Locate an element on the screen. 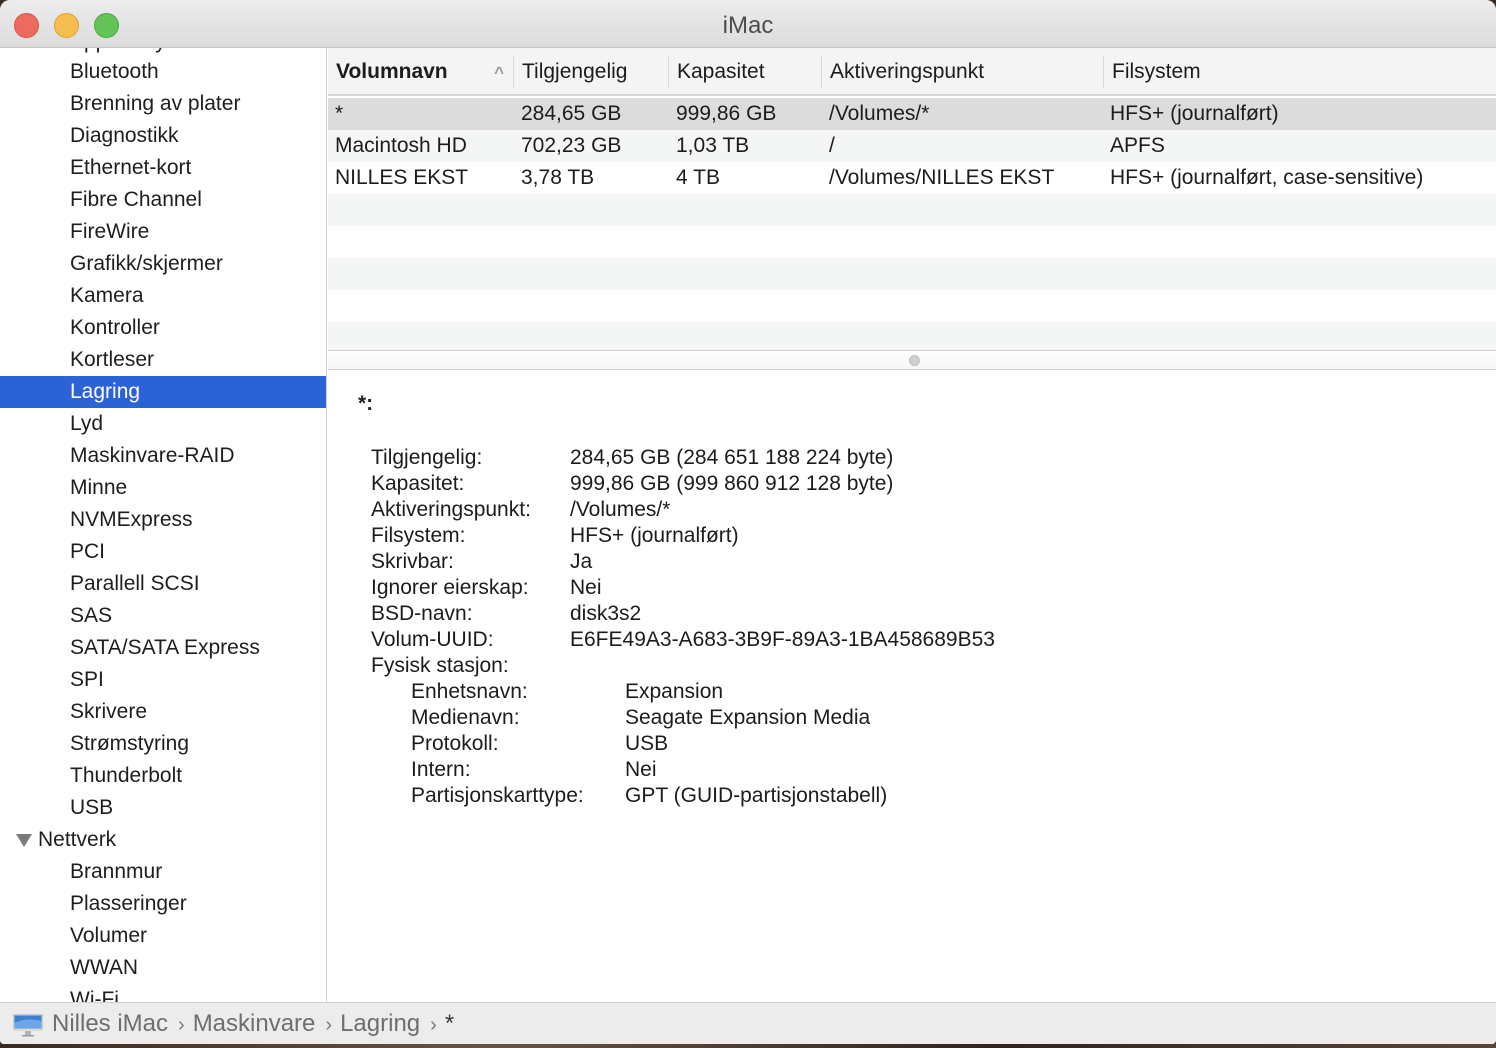  sidebar-item-kamera: Kamera is located at coordinates (163, 296).